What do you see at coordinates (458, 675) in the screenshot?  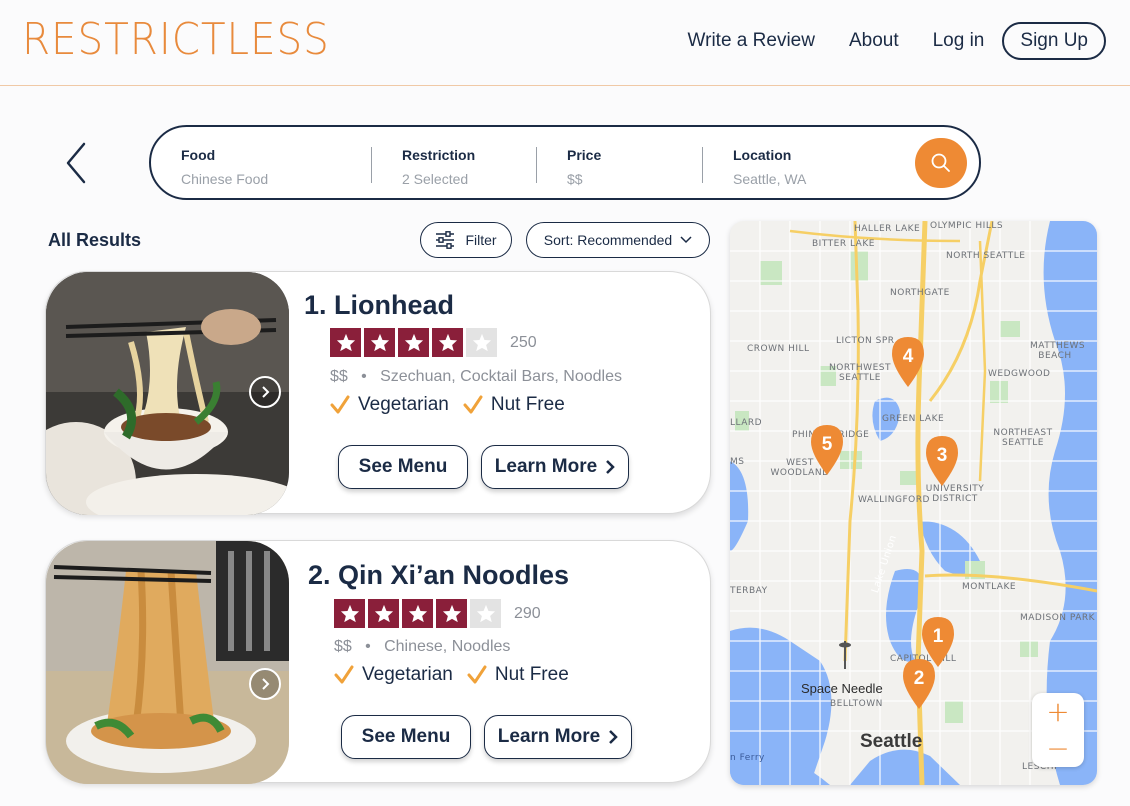 I see `dietary-tags: Vegetarian Nut Free` at bounding box center [458, 675].